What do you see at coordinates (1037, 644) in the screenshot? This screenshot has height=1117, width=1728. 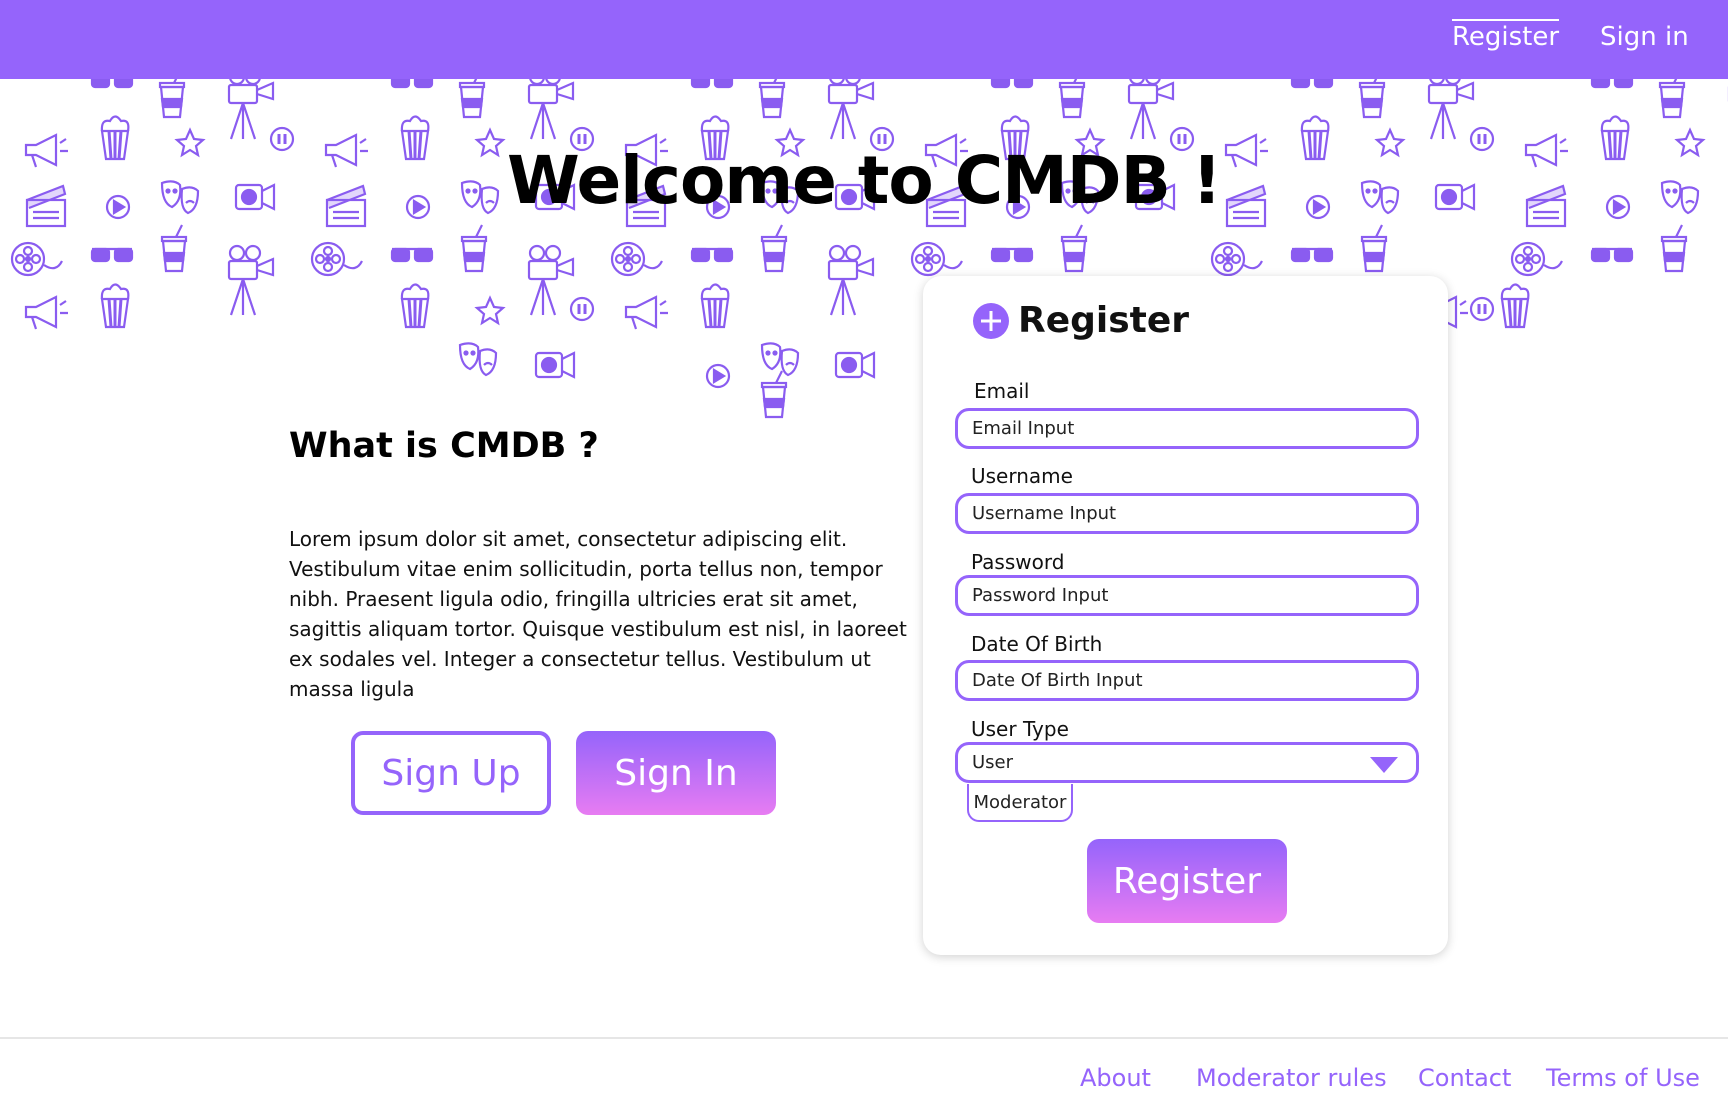 I see `date-of-birth-label: Date Of Birth` at bounding box center [1037, 644].